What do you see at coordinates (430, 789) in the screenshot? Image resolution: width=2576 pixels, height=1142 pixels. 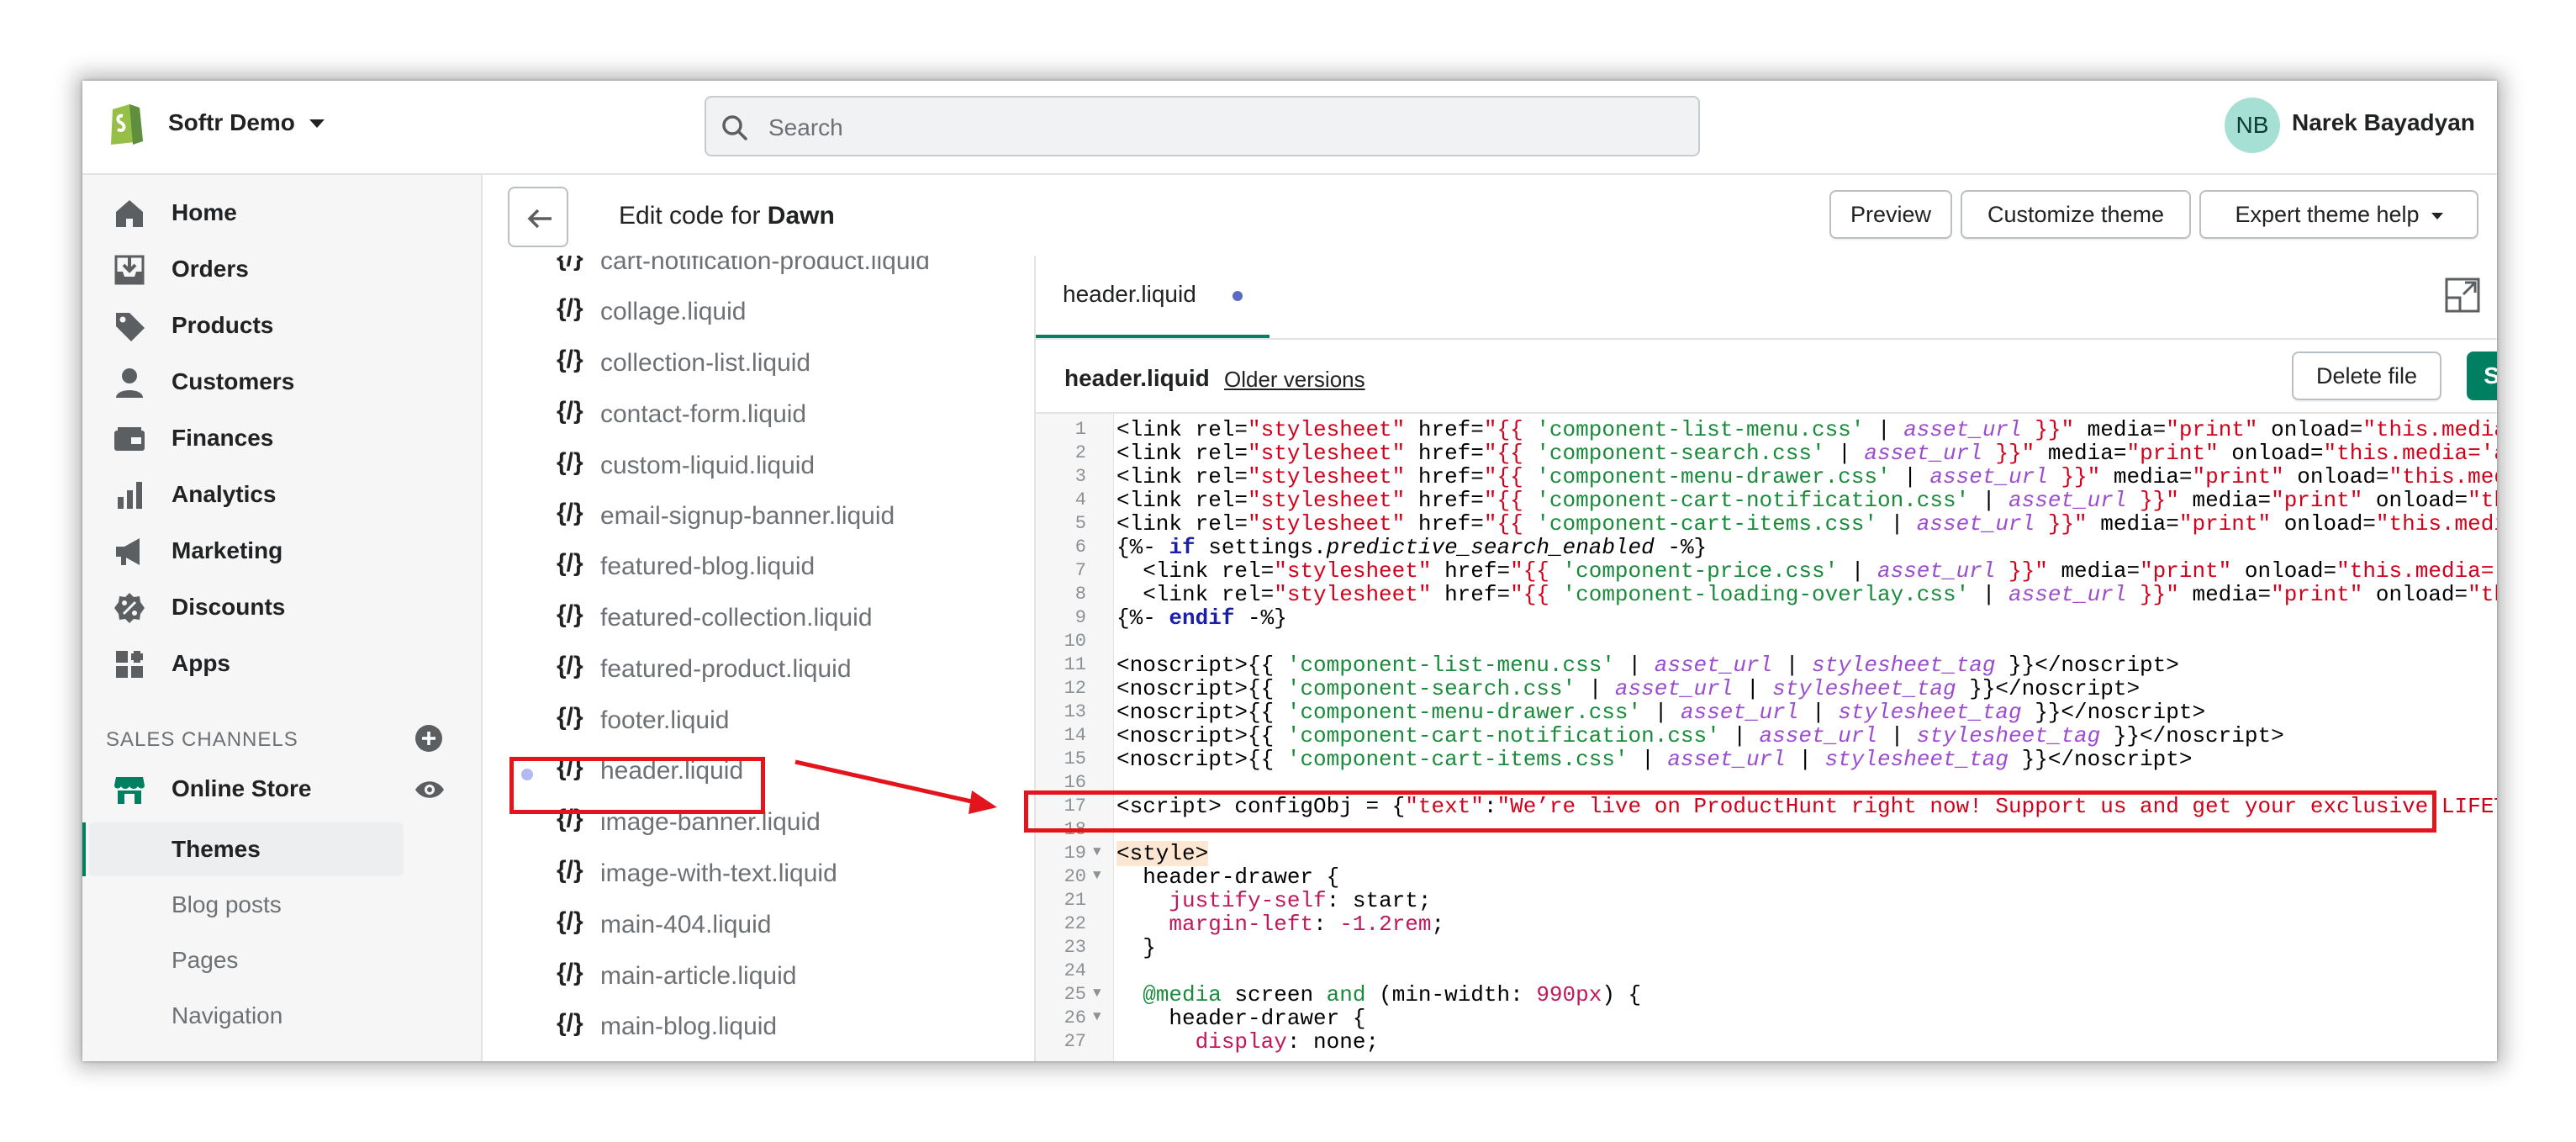 I see `eye-icon` at bounding box center [430, 789].